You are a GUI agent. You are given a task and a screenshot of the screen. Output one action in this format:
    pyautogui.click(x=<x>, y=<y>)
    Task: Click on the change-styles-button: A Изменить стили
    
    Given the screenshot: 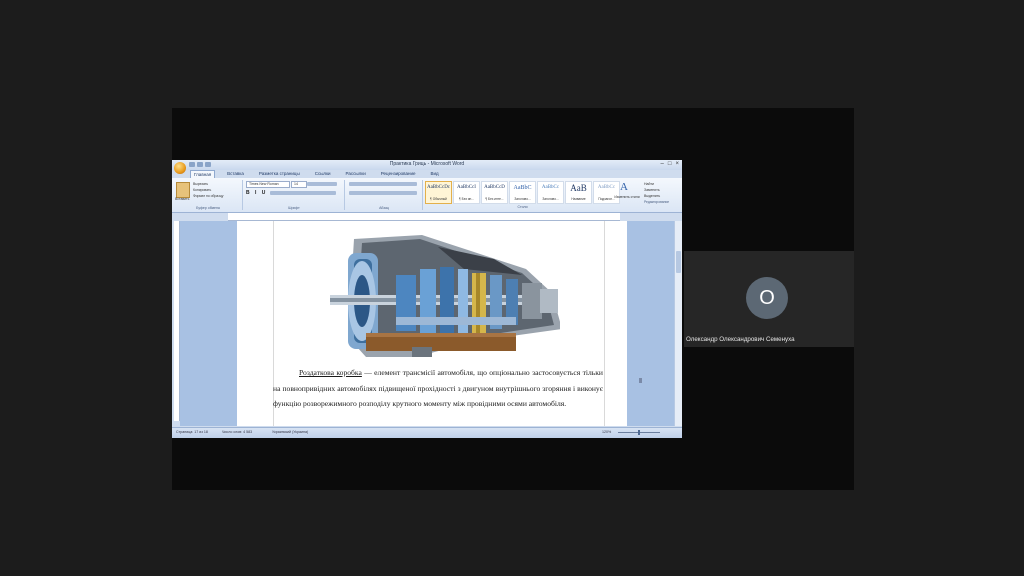 What is the action you would take?
    pyautogui.click(x=627, y=194)
    